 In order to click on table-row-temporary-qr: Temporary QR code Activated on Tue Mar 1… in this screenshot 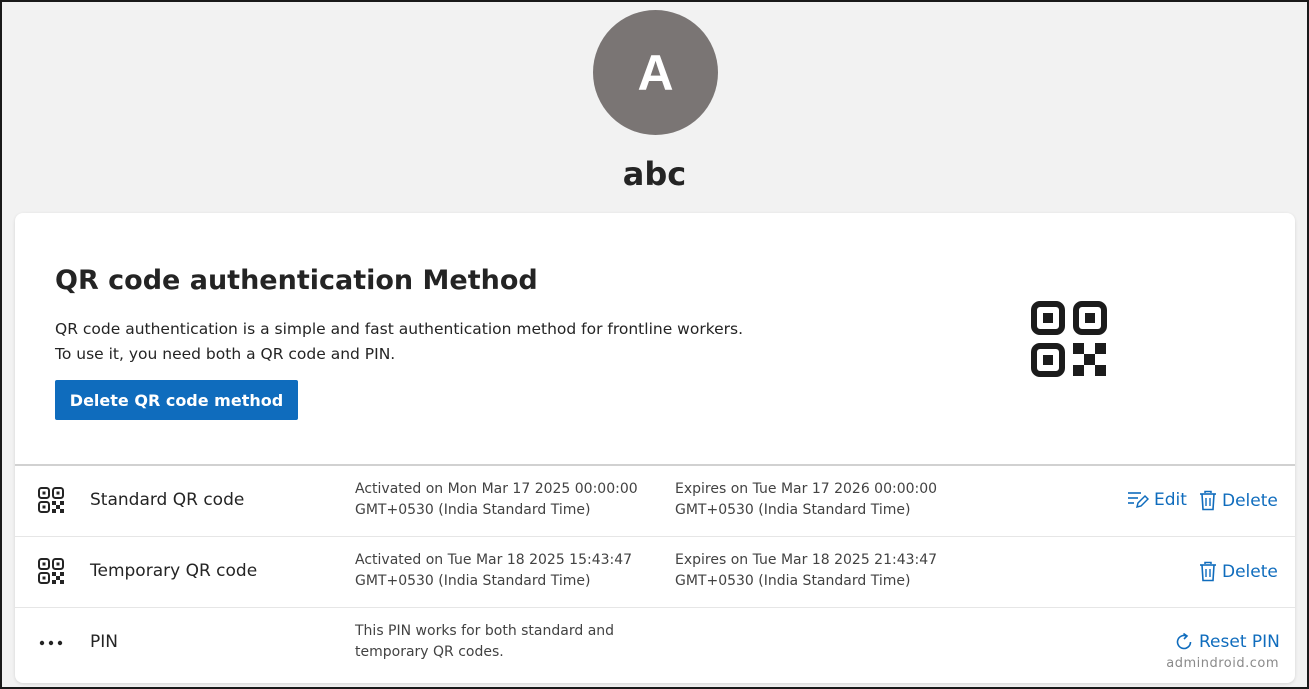, I will do `click(655, 572)`.